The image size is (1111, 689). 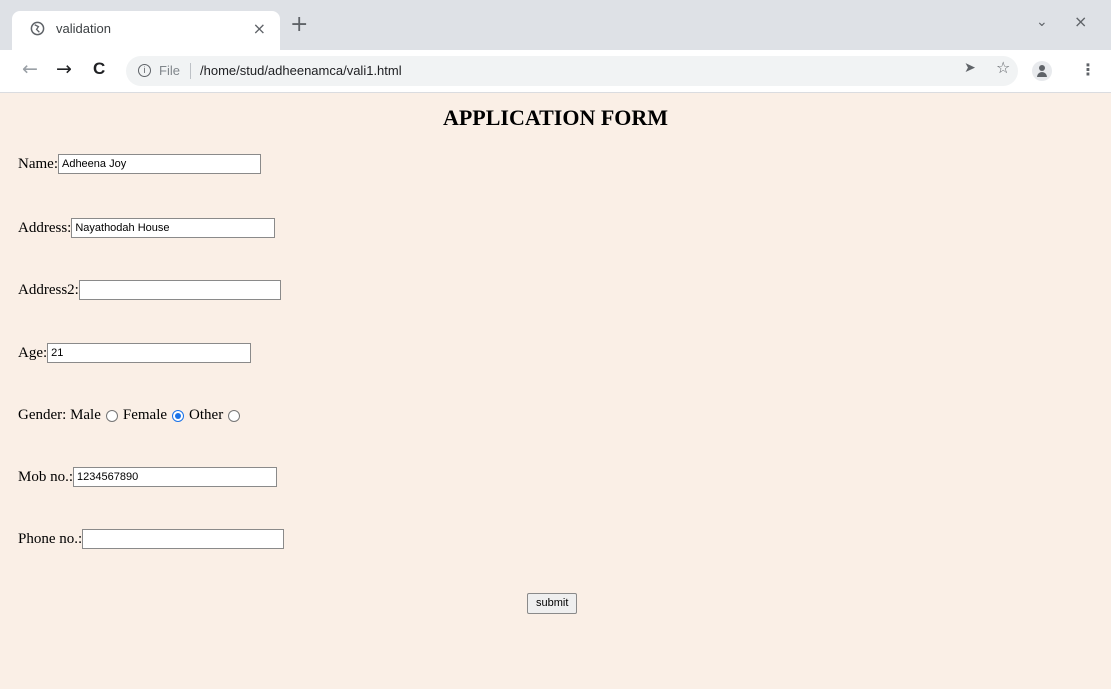 What do you see at coordinates (179, 290) in the screenshot?
I see `address2-input` at bounding box center [179, 290].